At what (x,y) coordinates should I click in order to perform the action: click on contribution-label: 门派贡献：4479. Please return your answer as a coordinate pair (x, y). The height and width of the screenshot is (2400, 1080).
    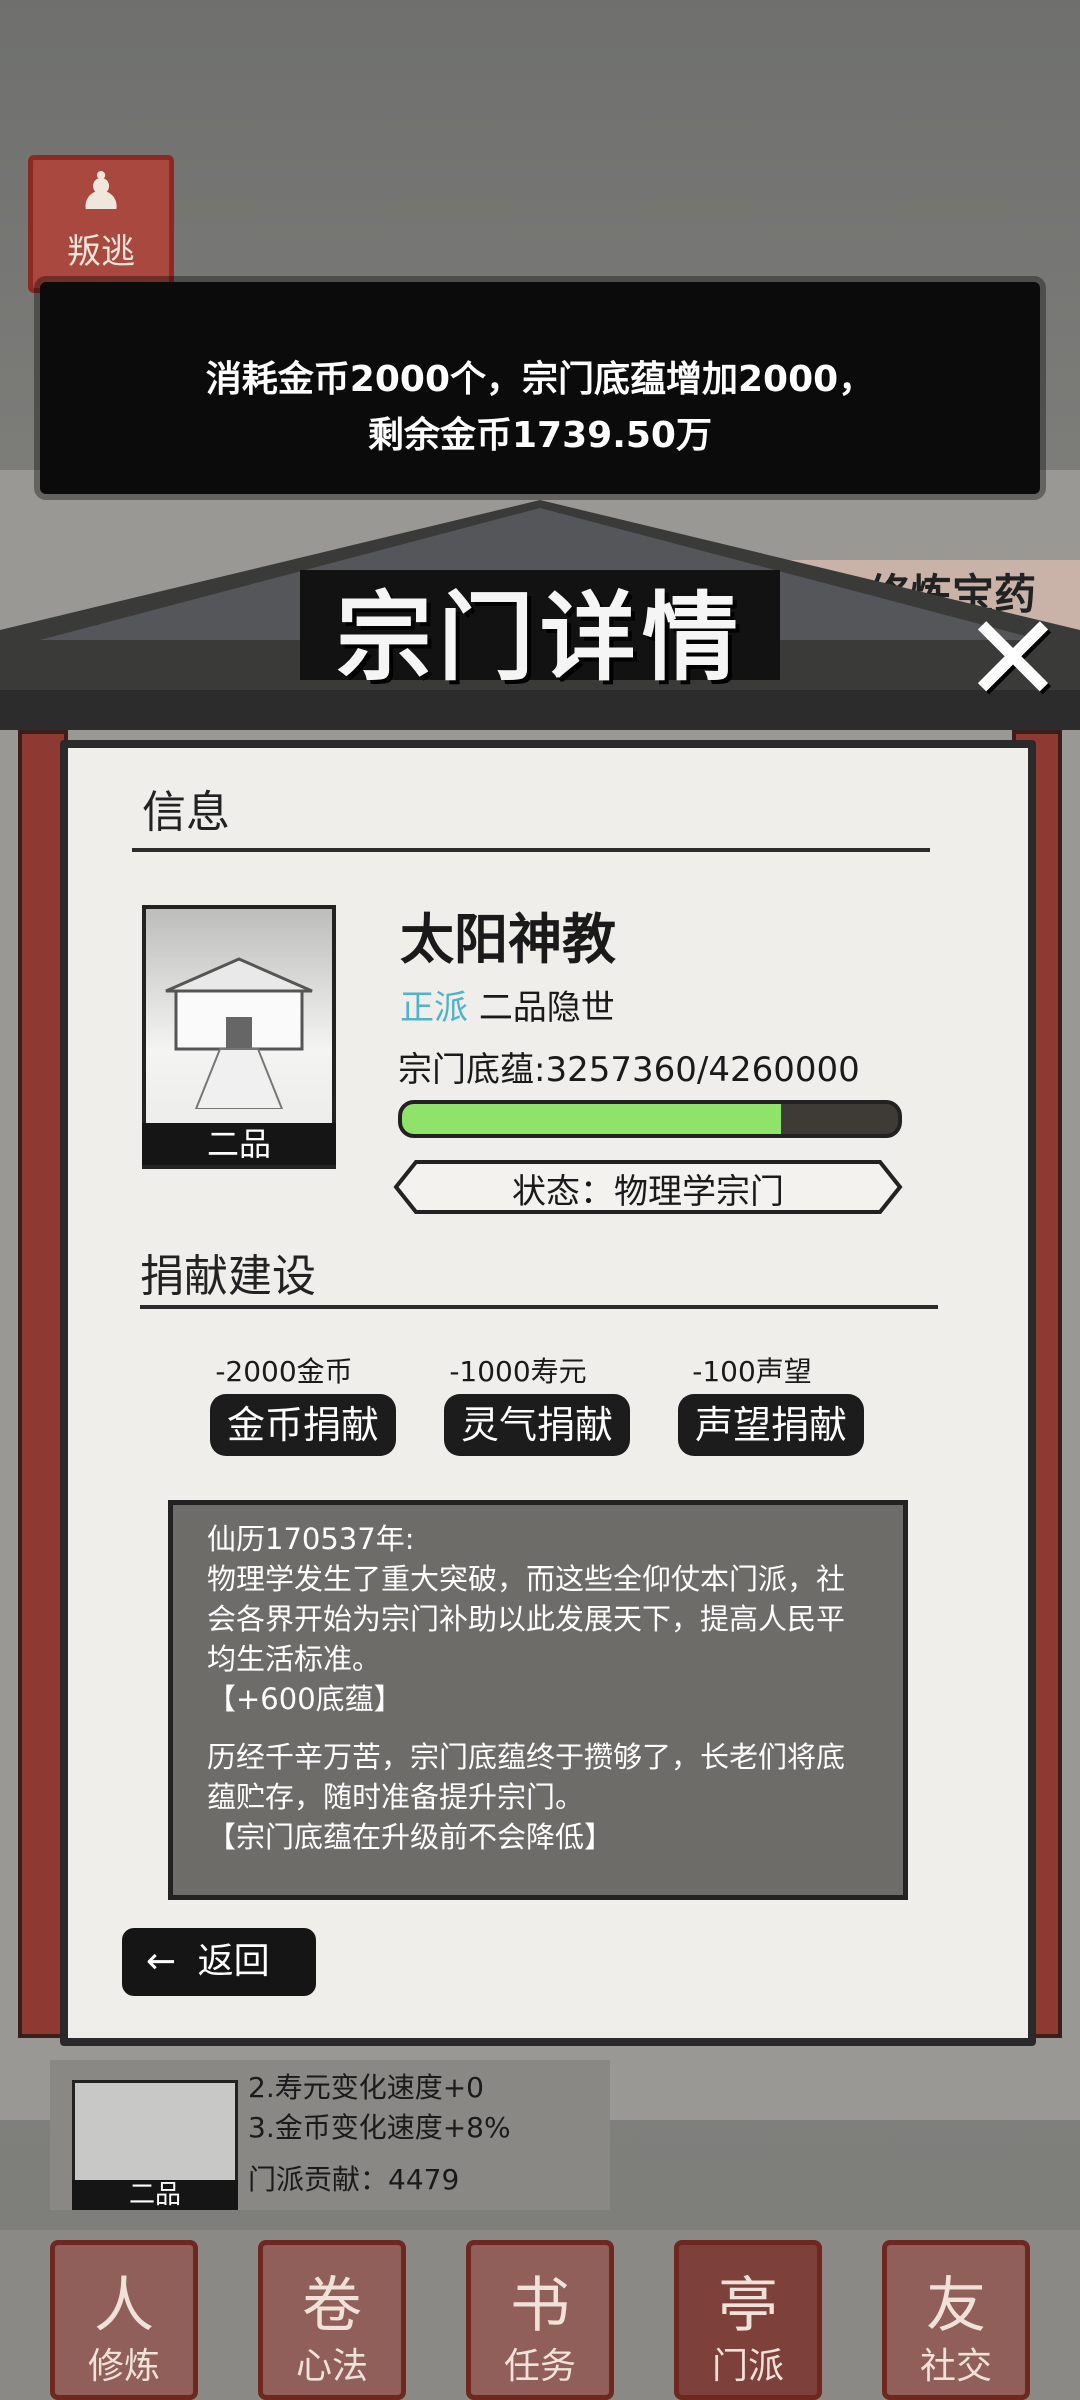
    Looking at the image, I should click on (354, 2179).